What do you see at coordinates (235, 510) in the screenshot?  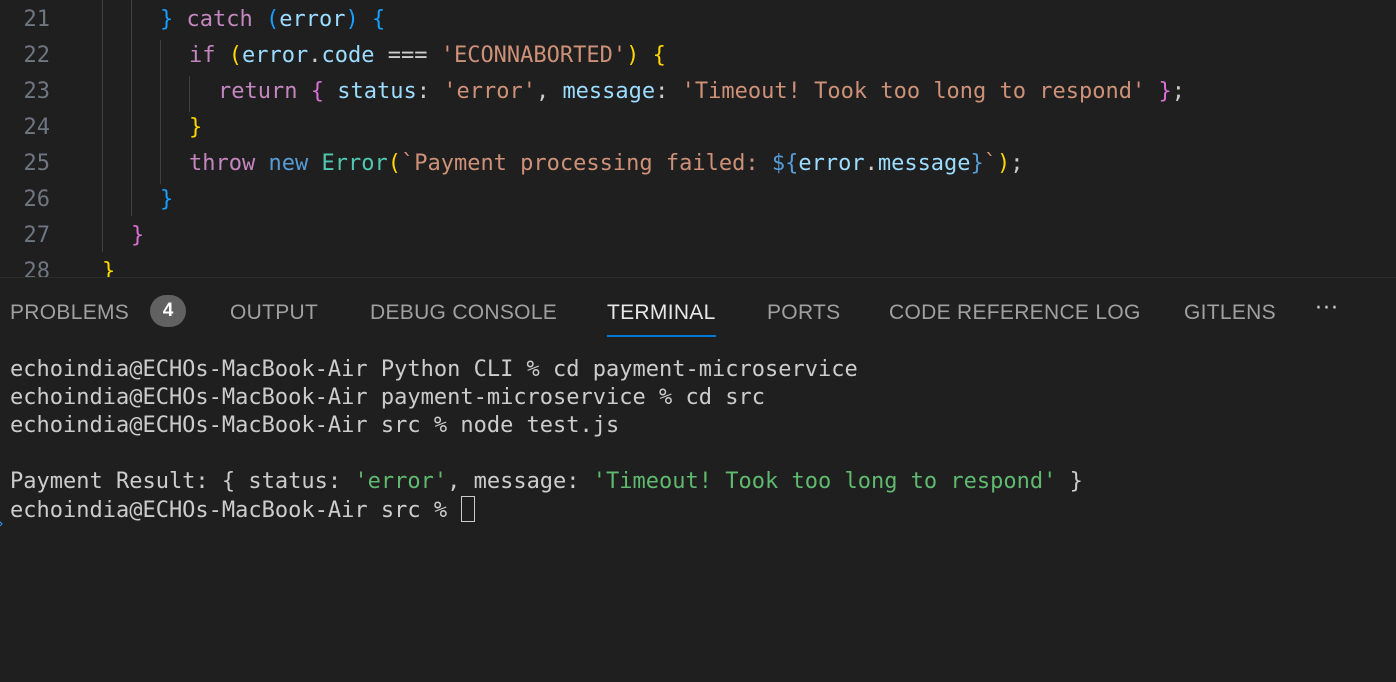 I see `terminal-prompt: echoindia@ECHOs-MacBook-Air src %` at bounding box center [235, 510].